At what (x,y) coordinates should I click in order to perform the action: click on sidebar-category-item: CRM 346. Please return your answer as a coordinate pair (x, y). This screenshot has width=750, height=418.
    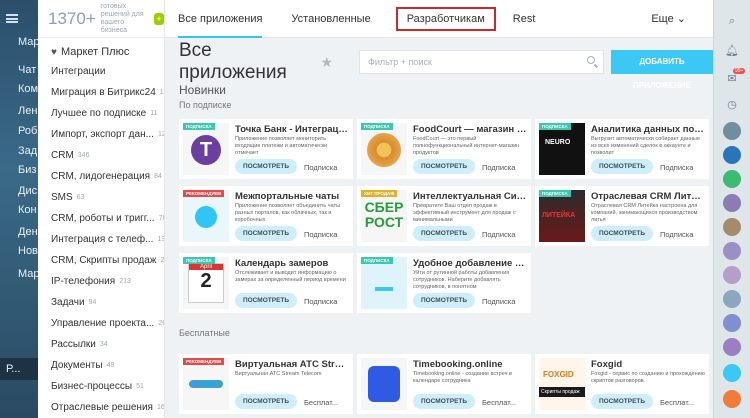
    Looking at the image, I should click on (107, 155).